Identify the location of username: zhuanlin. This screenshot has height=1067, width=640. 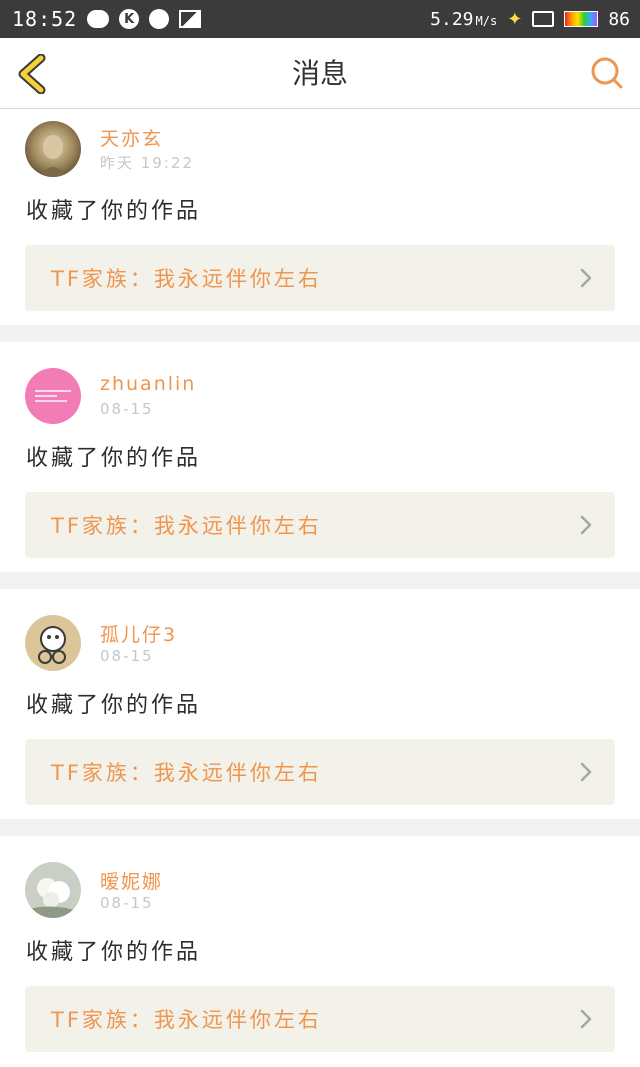
(148, 384).